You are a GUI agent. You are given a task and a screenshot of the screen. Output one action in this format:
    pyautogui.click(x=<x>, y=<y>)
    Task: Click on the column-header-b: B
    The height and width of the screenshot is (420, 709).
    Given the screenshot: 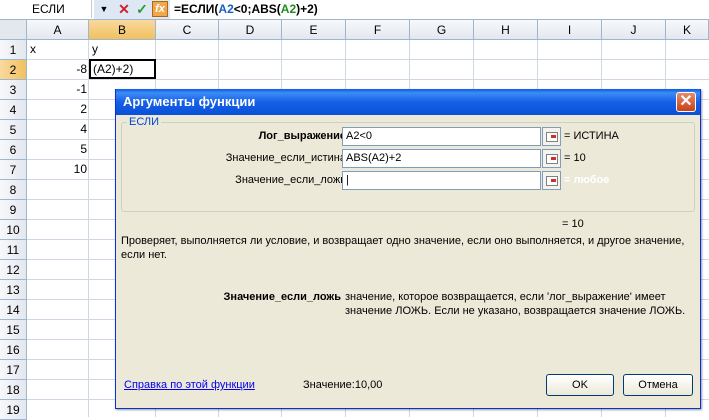 What is the action you would take?
    pyautogui.click(x=122, y=30)
    